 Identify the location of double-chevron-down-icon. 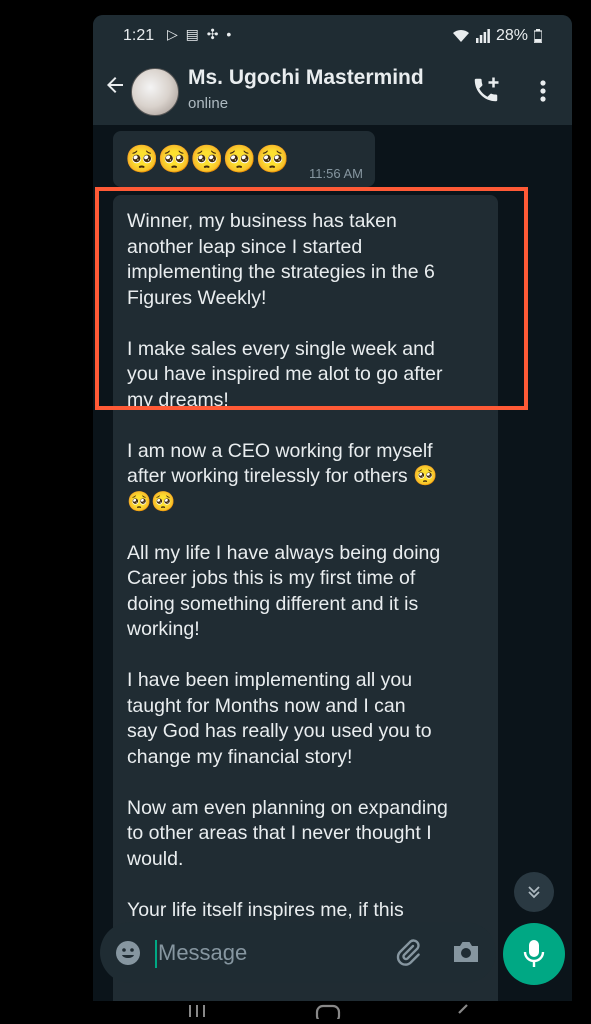
(534, 892).